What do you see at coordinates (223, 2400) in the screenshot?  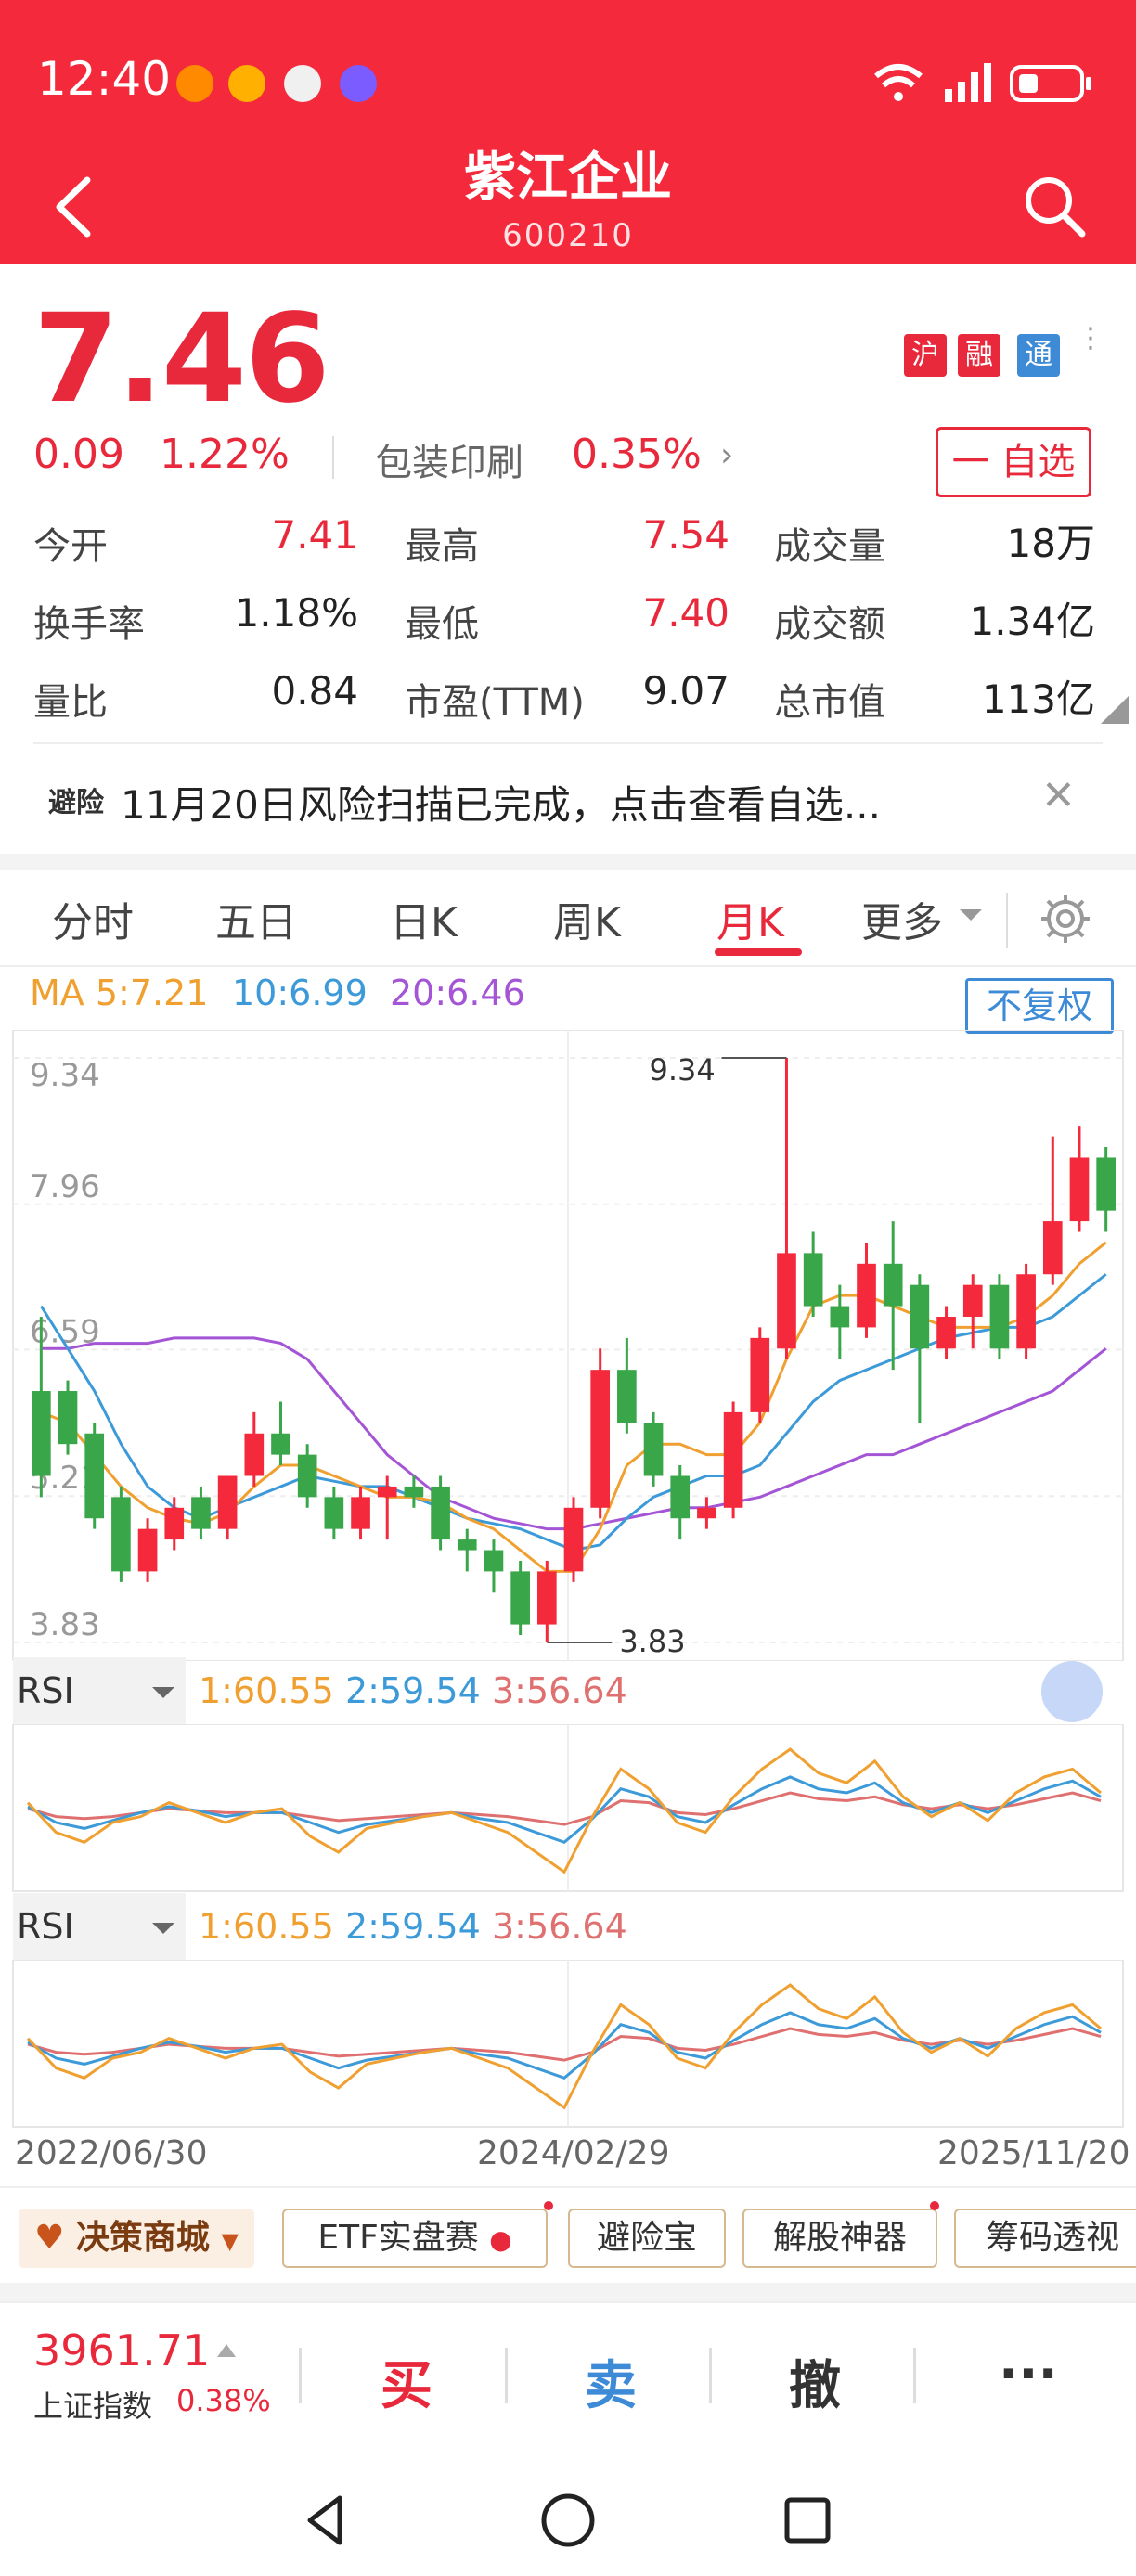 I see `index-pct: 0.38%` at bounding box center [223, 2400].